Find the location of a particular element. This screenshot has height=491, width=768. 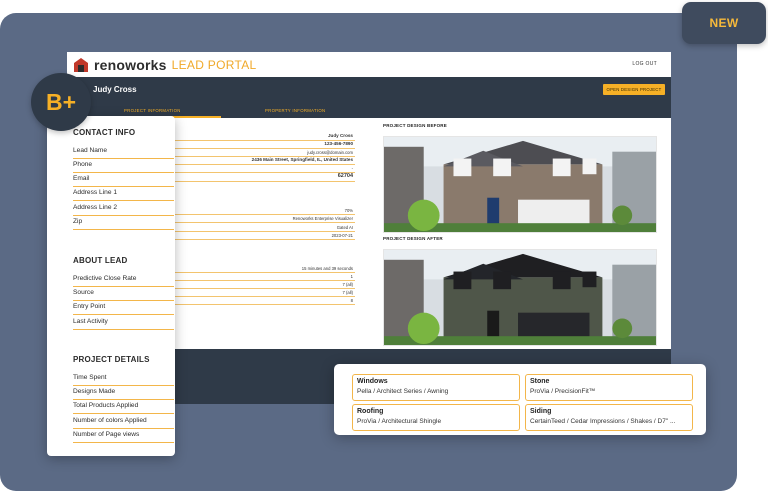

value-predictive-close-rate: 70% is located at coordinates (348, 210).